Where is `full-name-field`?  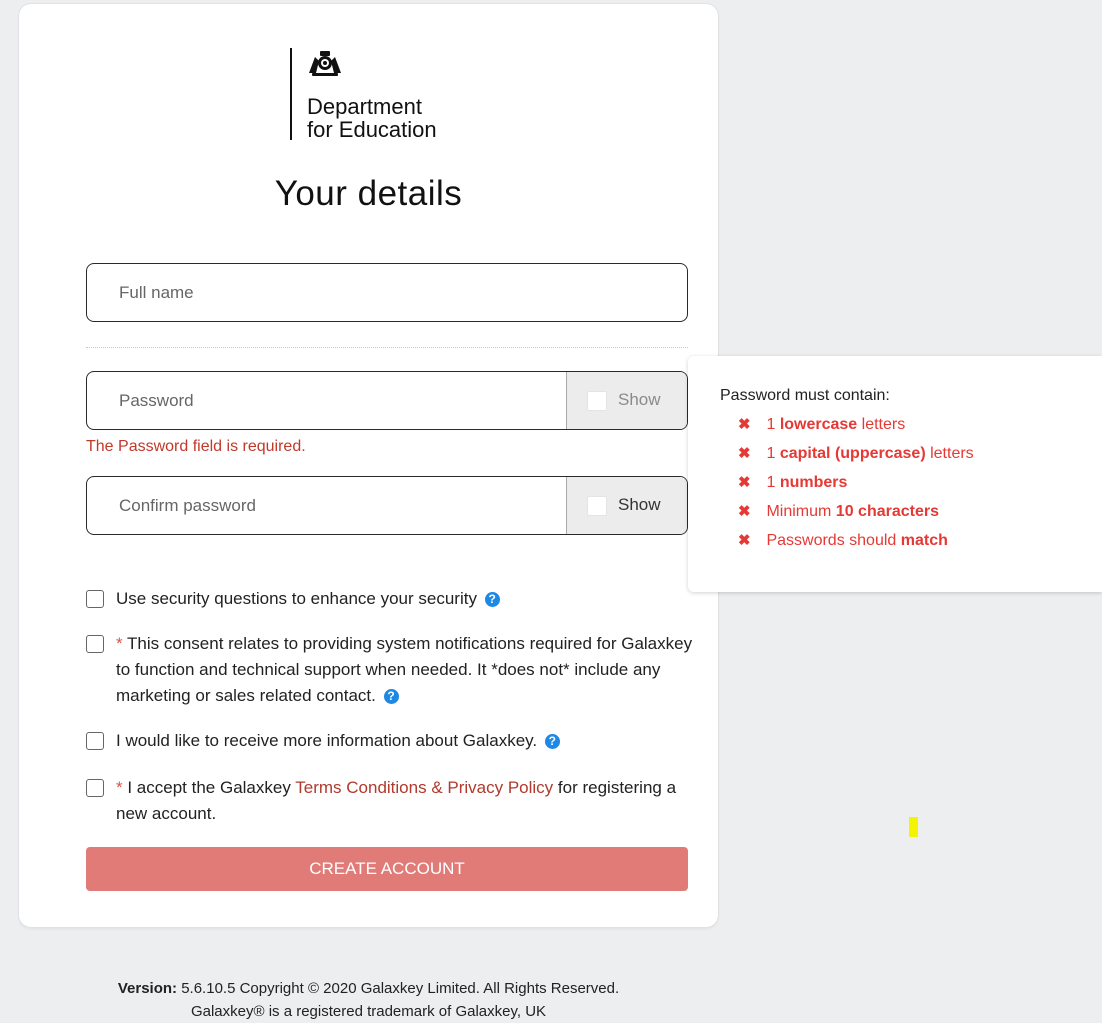 full-name-field is located at coordinates (387, 292).